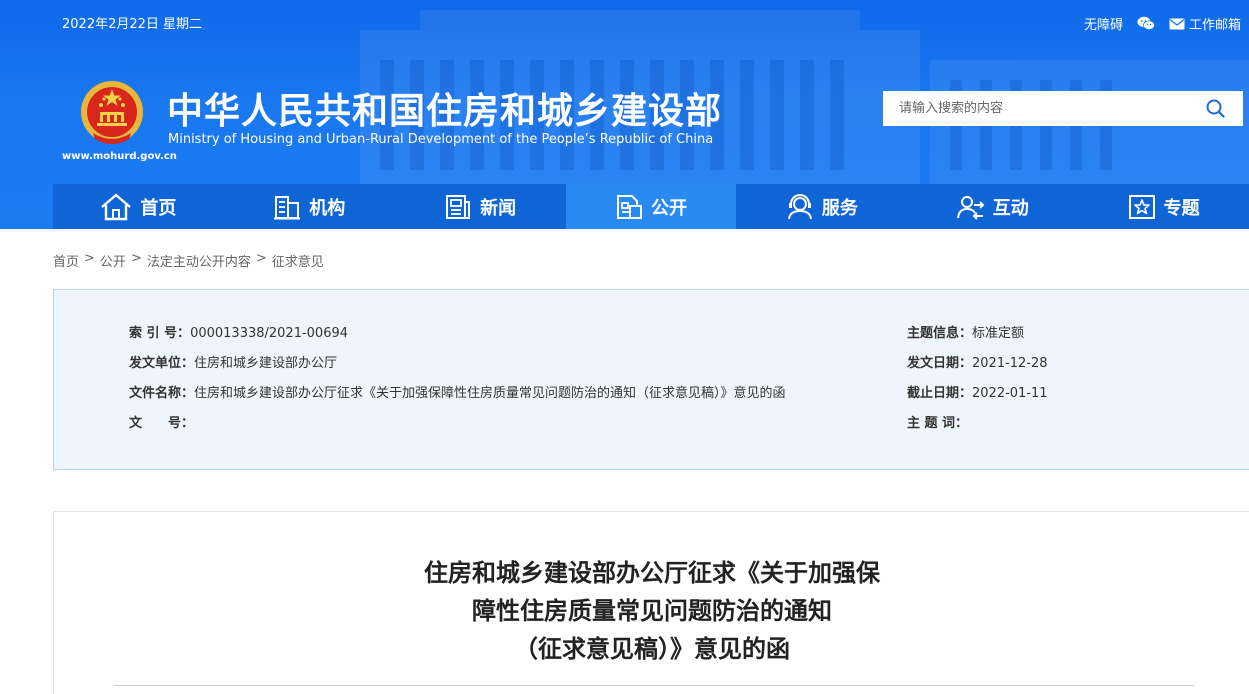  I want to click on star-icon, so click(1141, 206).